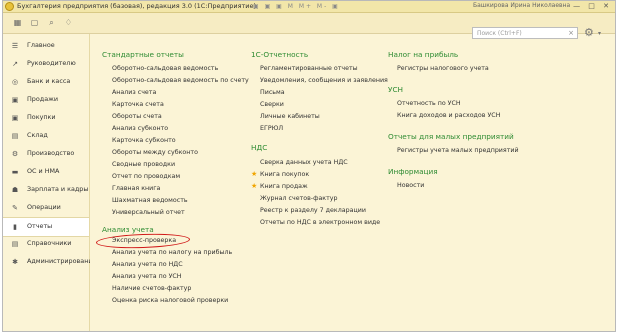  What do you see at coordinates (429, 103) in the screenshot?
I see `link-report: Отчетность по УСН` at bounding box center [429, 103].